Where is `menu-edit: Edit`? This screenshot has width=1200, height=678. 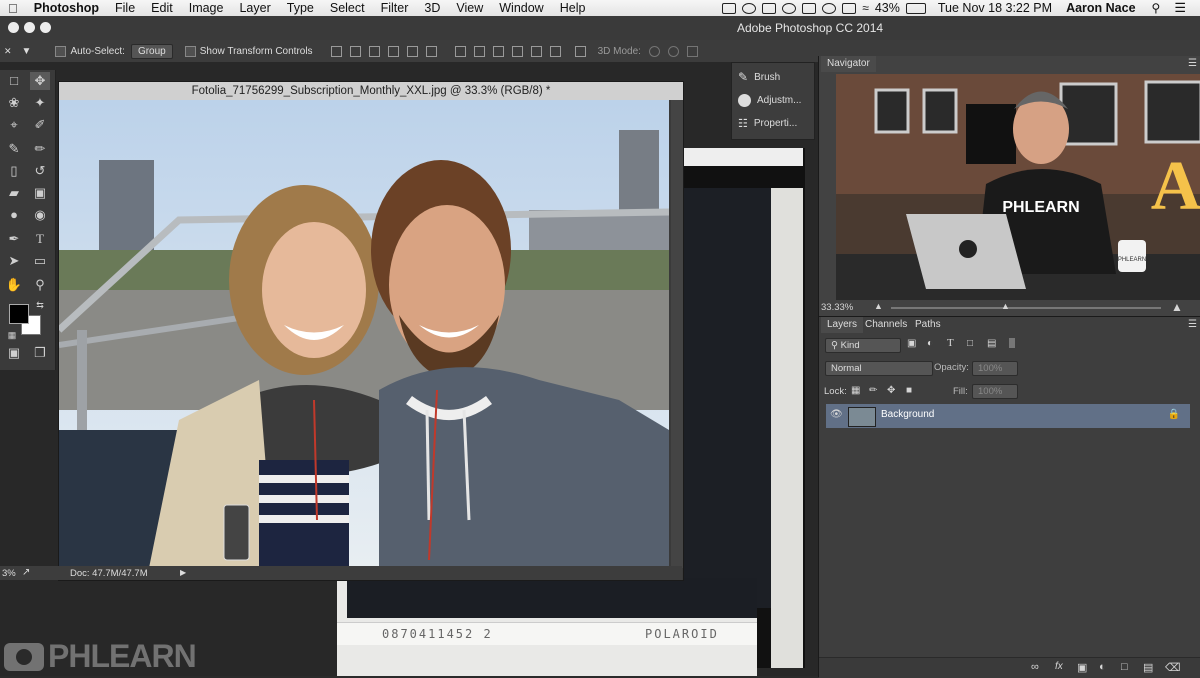
menu-edit: Edit is located at coordinates (162, 8).